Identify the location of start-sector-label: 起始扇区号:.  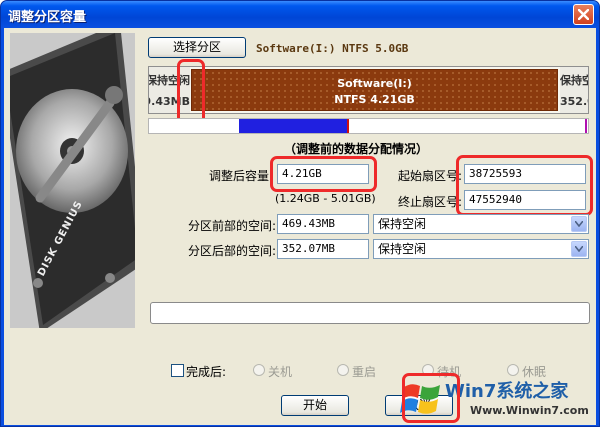
(430, 176).